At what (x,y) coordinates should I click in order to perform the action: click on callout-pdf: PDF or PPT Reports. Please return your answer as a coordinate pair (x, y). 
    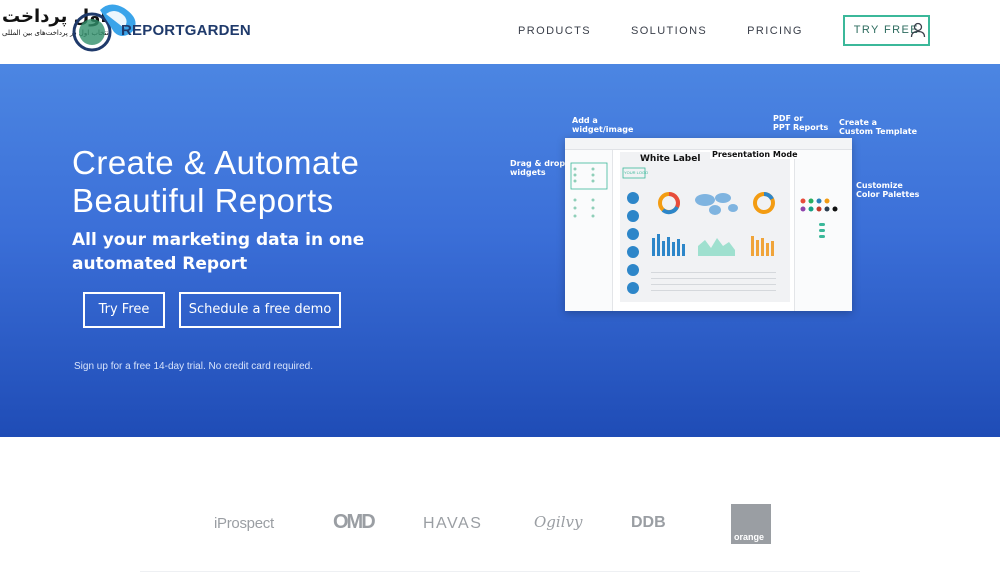
    Looking at the image, I should click on (800, 123).